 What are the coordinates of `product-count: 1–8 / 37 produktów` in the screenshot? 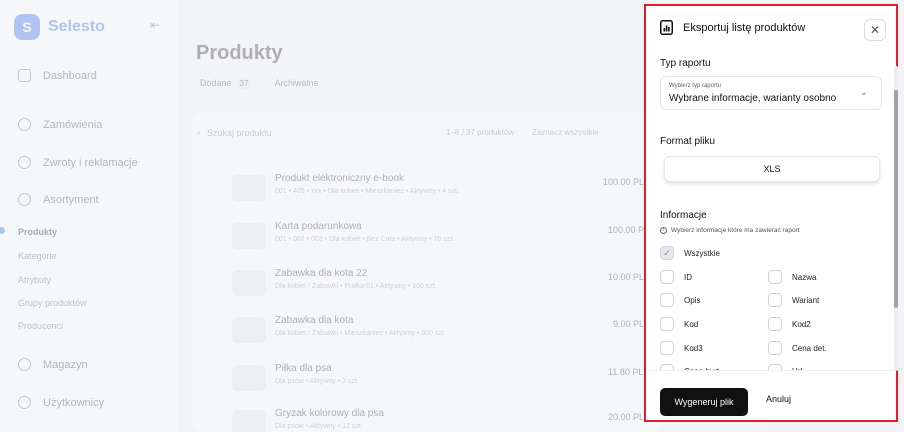 It's located at (480, 132).